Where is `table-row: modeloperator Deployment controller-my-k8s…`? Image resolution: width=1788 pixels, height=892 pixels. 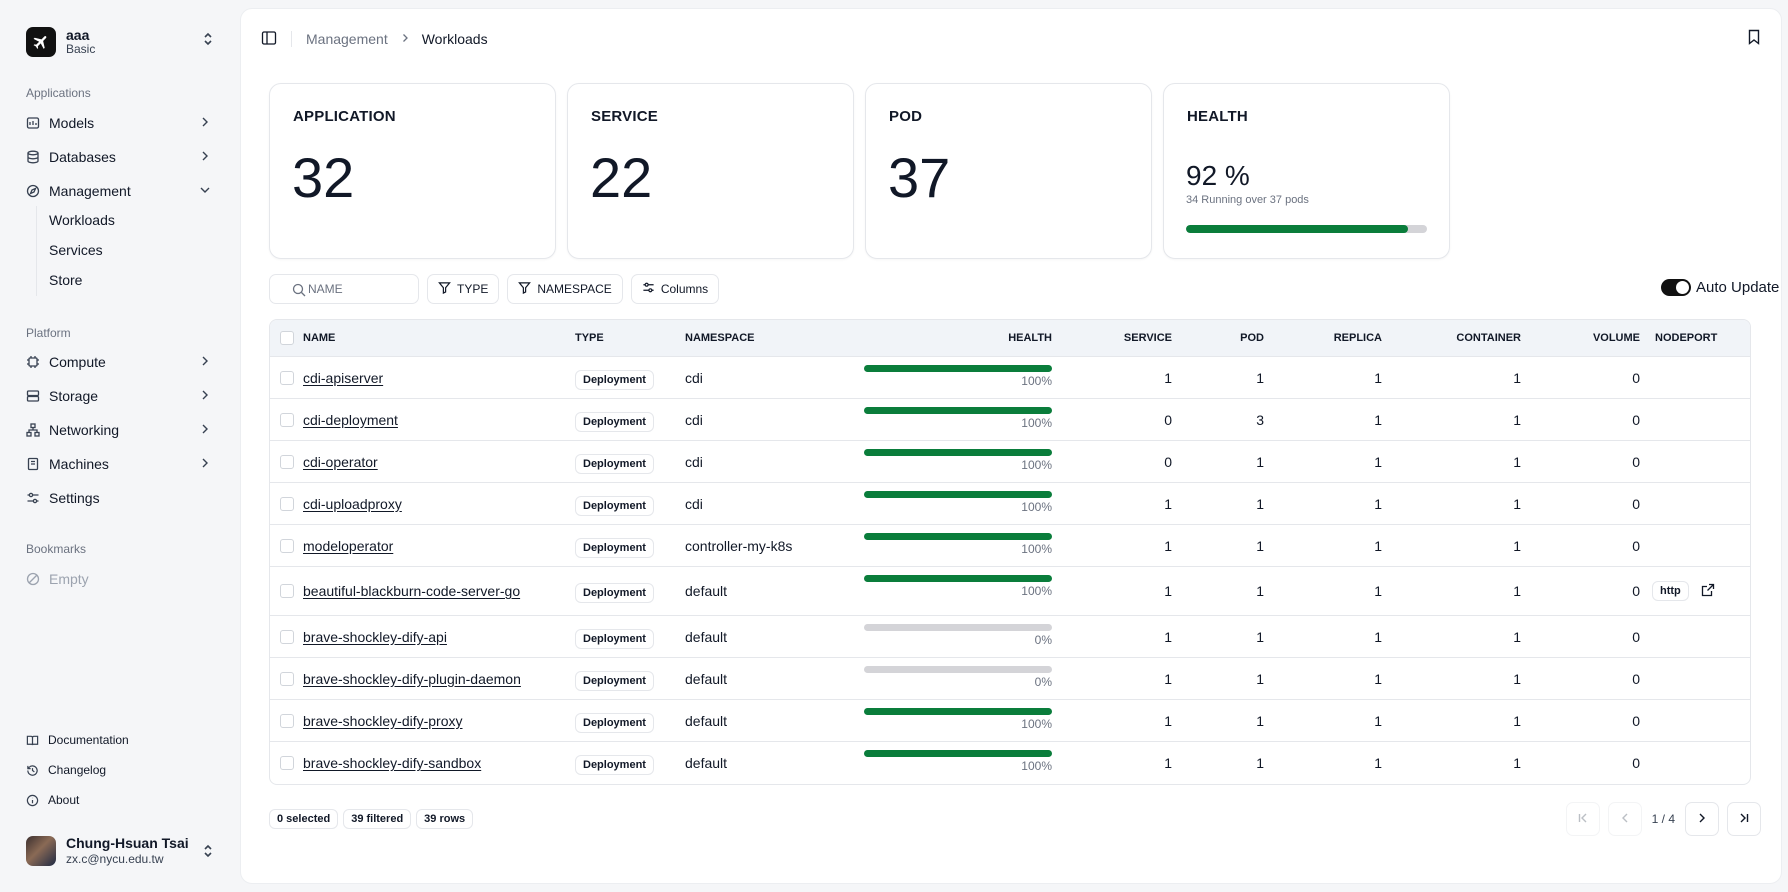
table-row: modeloperator Deployment controller-my-k8s… is located at coordinates (1010, 546).